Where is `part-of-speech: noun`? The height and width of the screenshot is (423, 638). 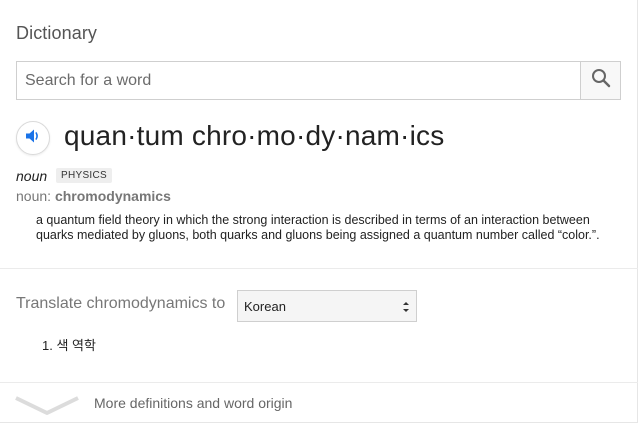
part-of-speech: noun is located at coordinates (32, 176).